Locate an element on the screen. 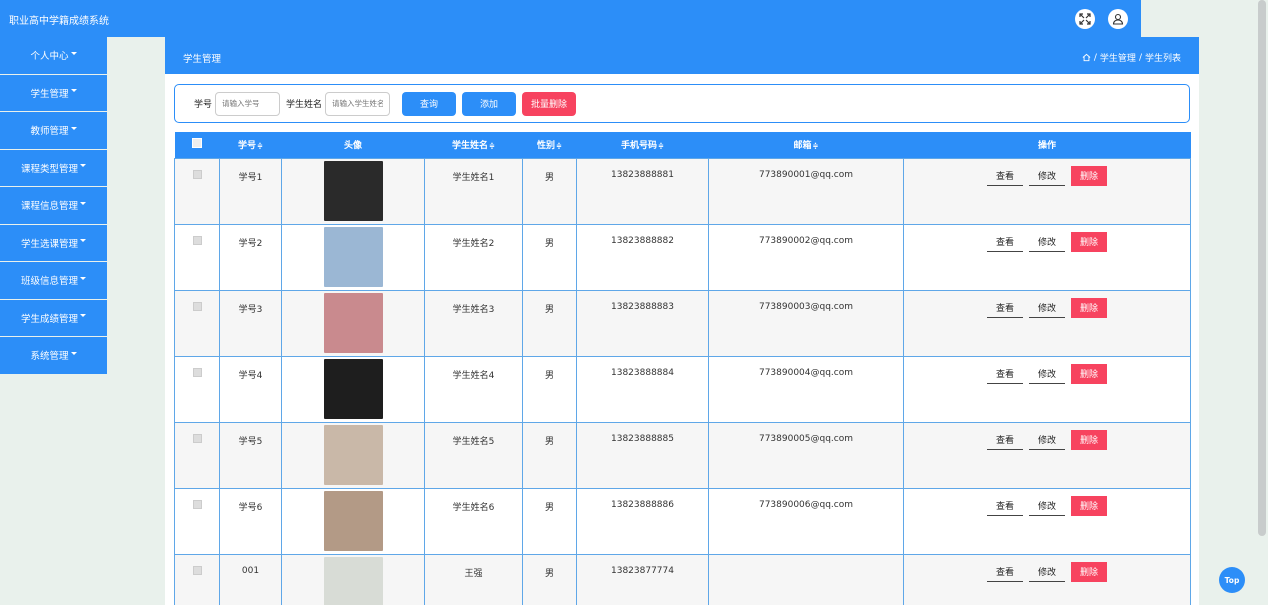  sidebar-item-course-type-management: 课程类型管理 is located at coordinates (53, 168).